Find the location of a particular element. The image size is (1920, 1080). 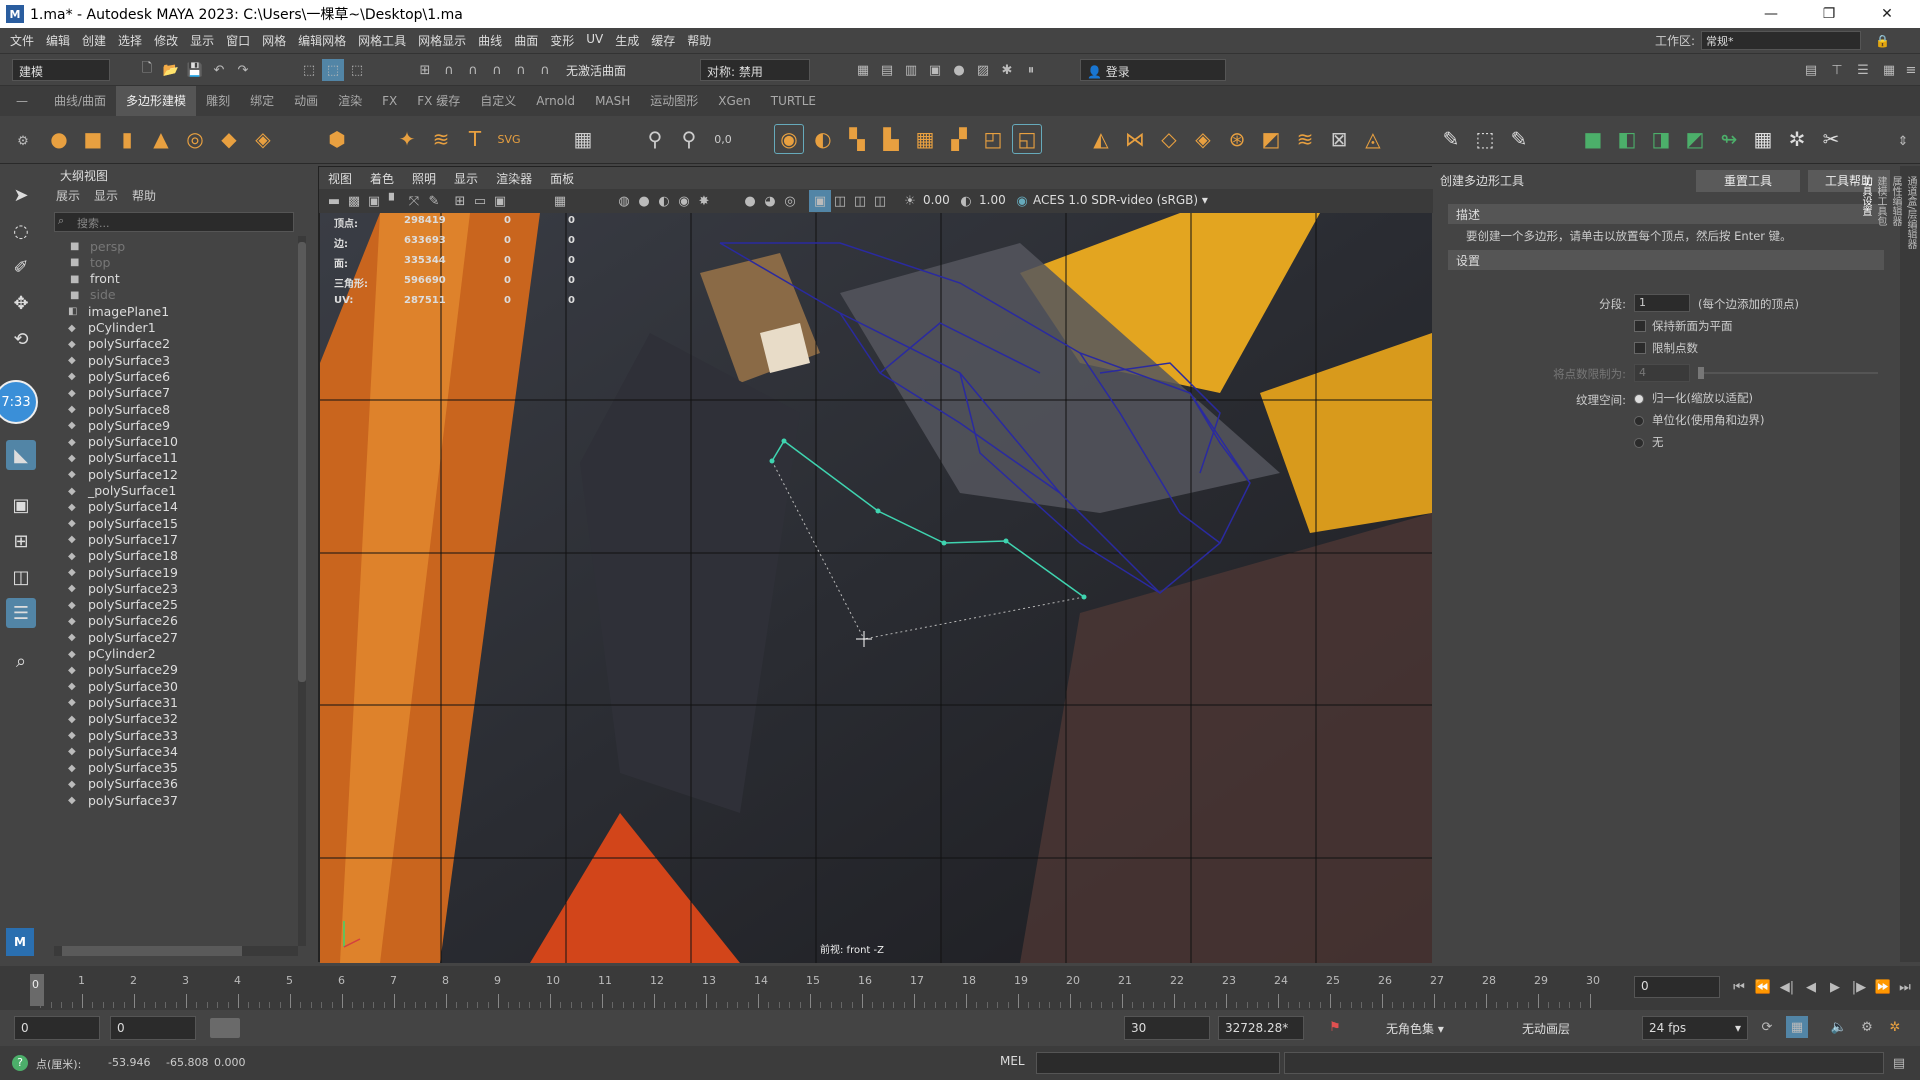

select-tool-icon: ➤ is located at coordinates (21, 195).